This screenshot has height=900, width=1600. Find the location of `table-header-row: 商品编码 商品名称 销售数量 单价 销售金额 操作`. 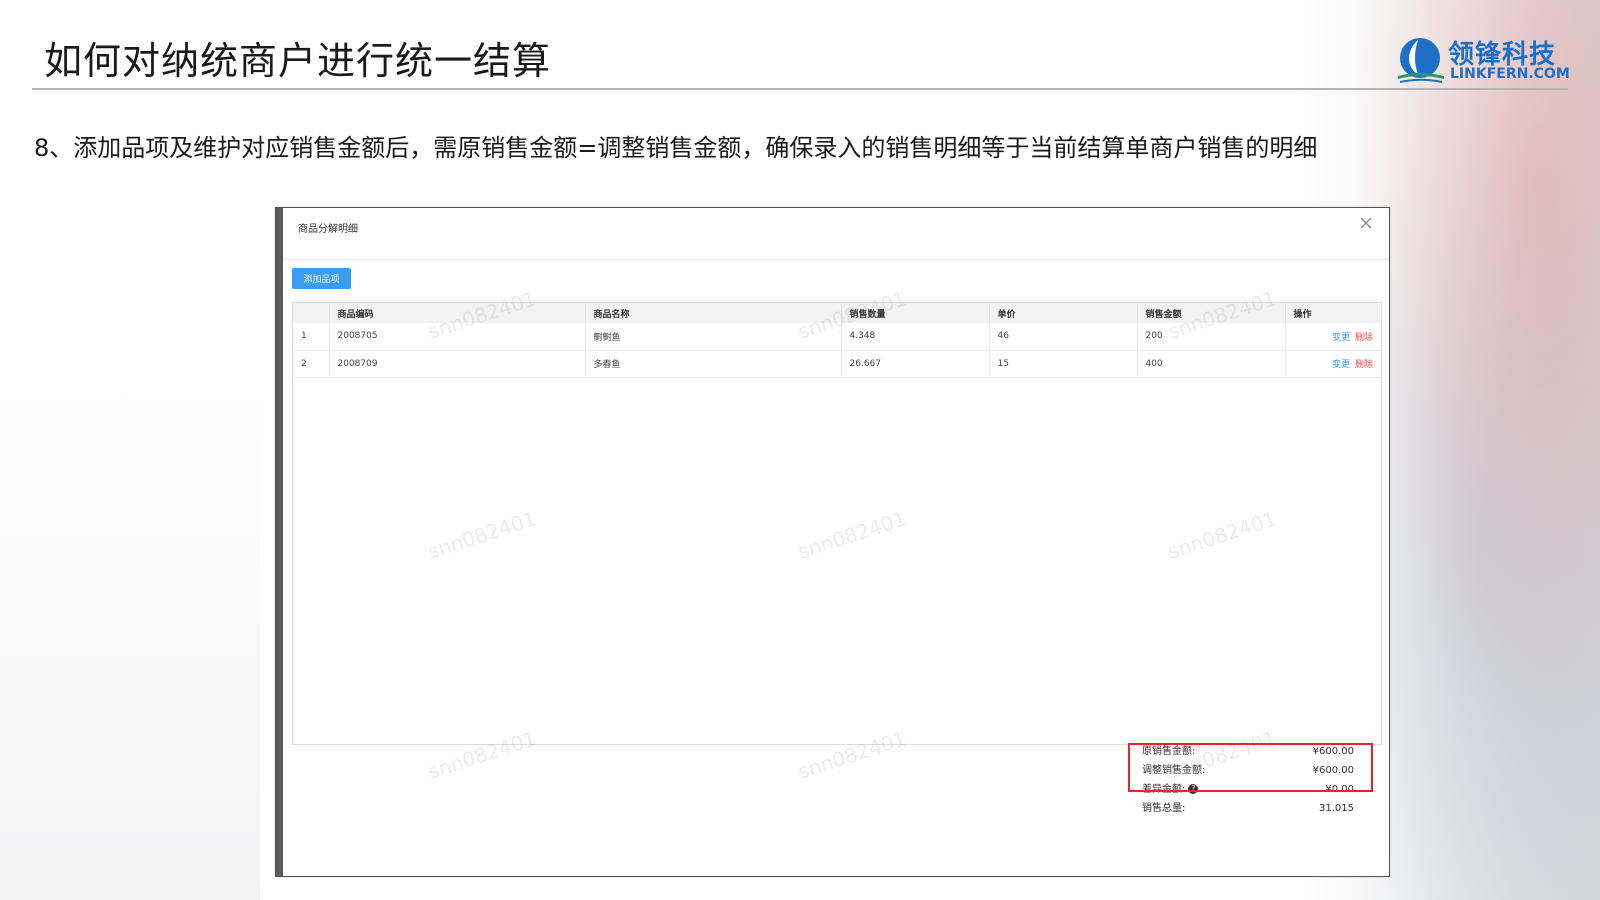

table-header-row: 商品编码 商品名称 销售数量 单价 销售金额 操作 is located at coordinates (837, 313).